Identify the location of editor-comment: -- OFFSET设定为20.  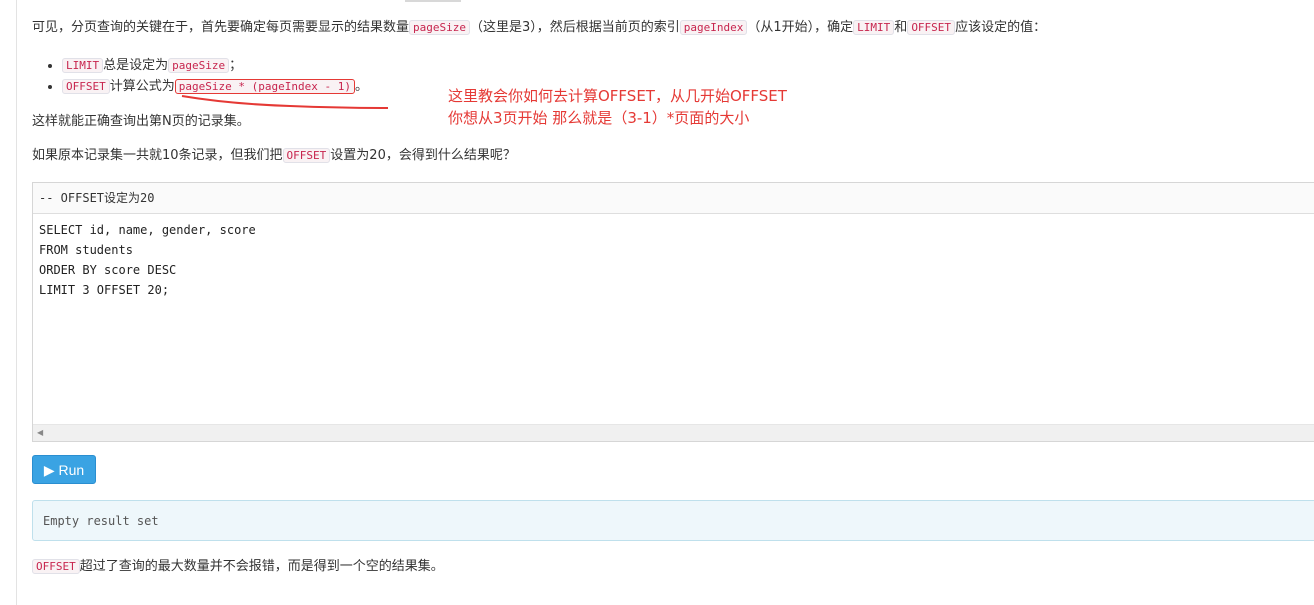
(673, 198).